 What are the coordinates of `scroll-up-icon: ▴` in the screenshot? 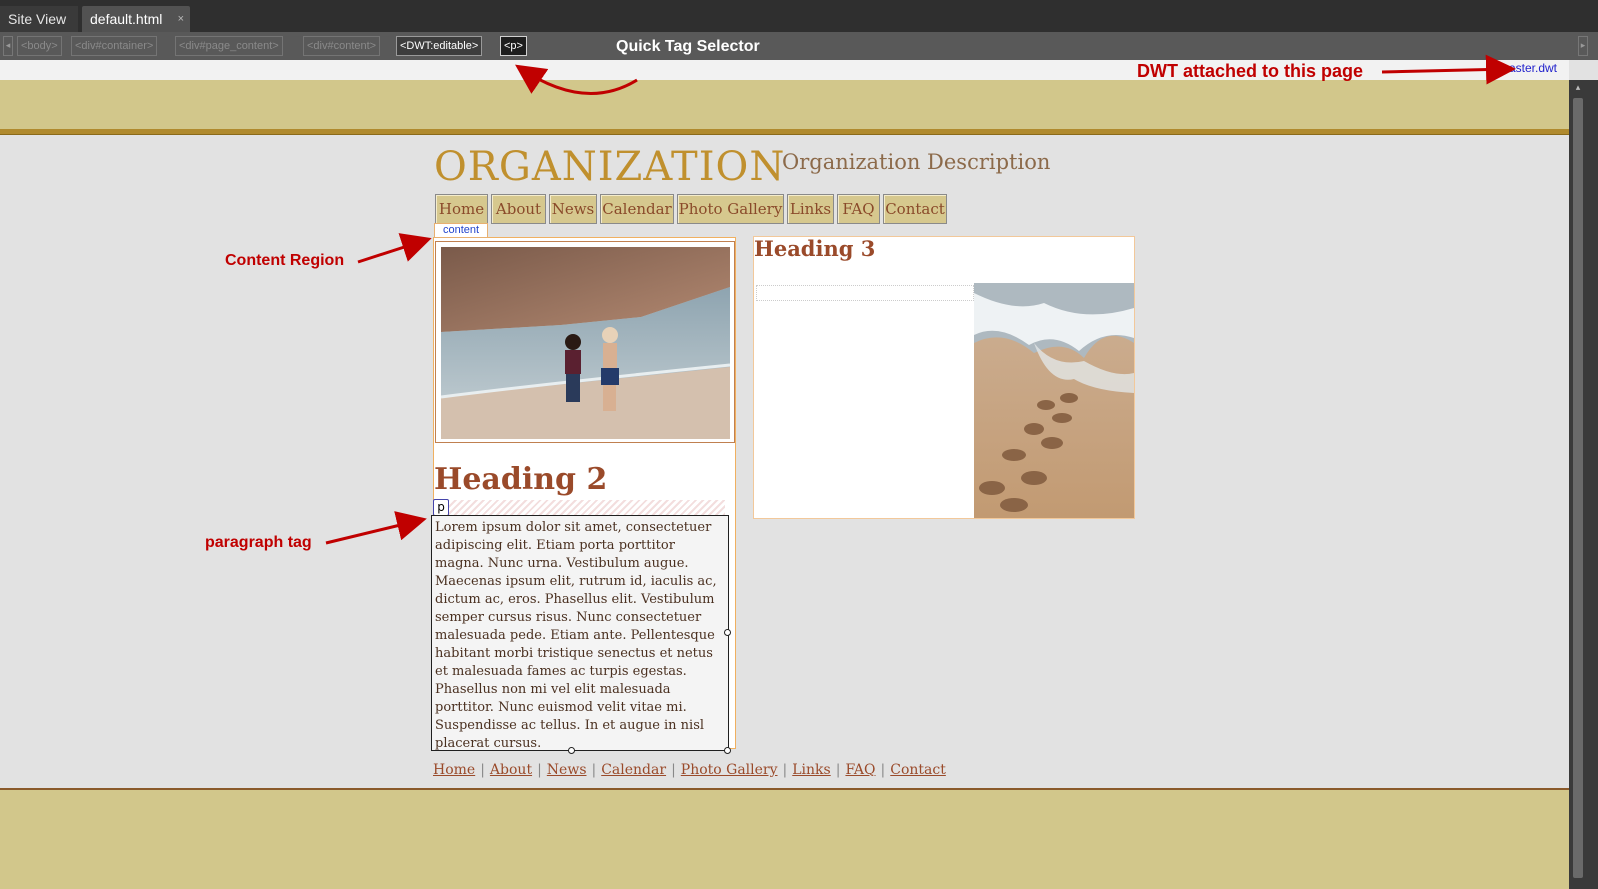 It's located at (1578, 89).